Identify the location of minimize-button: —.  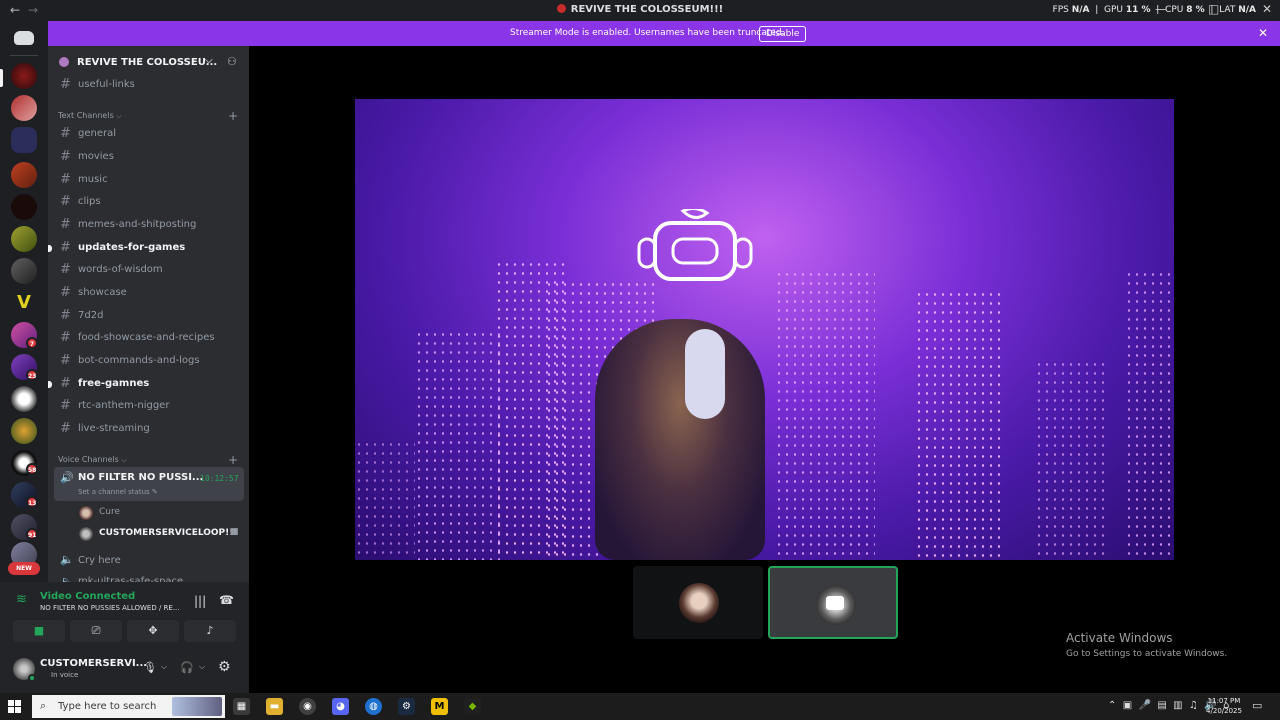
(1161, 9).